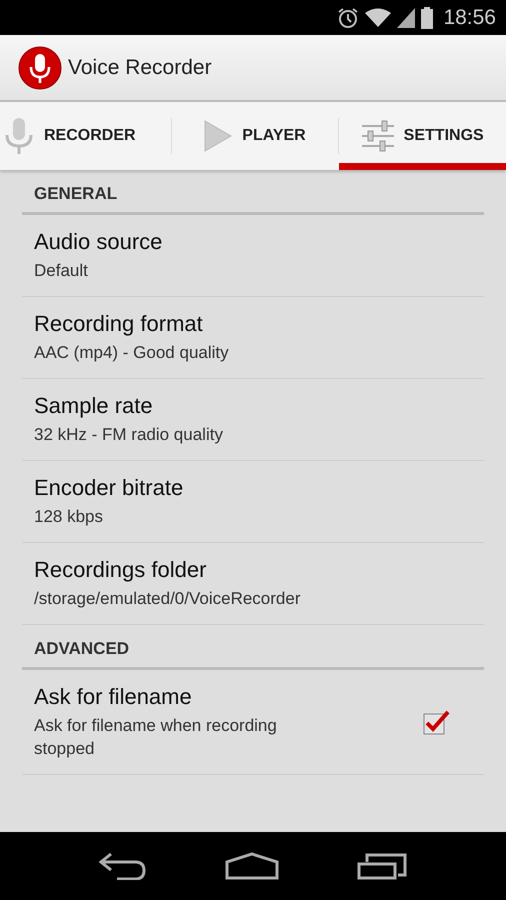 This screenshot has height=900, width=506. I want to click on preference-summary: 128 kbps, so click(69, 517).